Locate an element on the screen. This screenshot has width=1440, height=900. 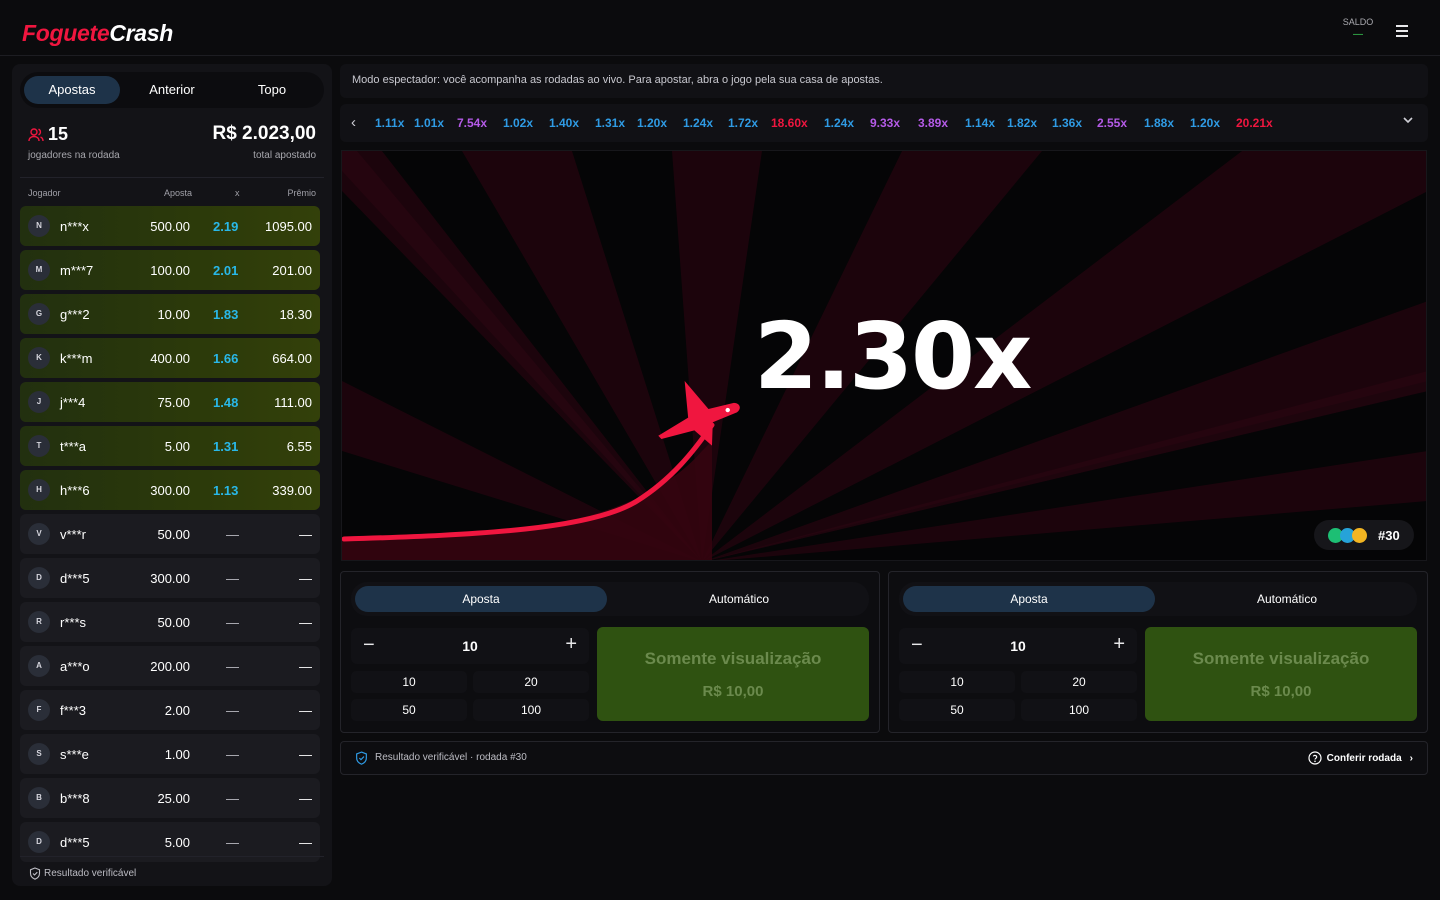
users-icon is located at coordinates (36, 134).